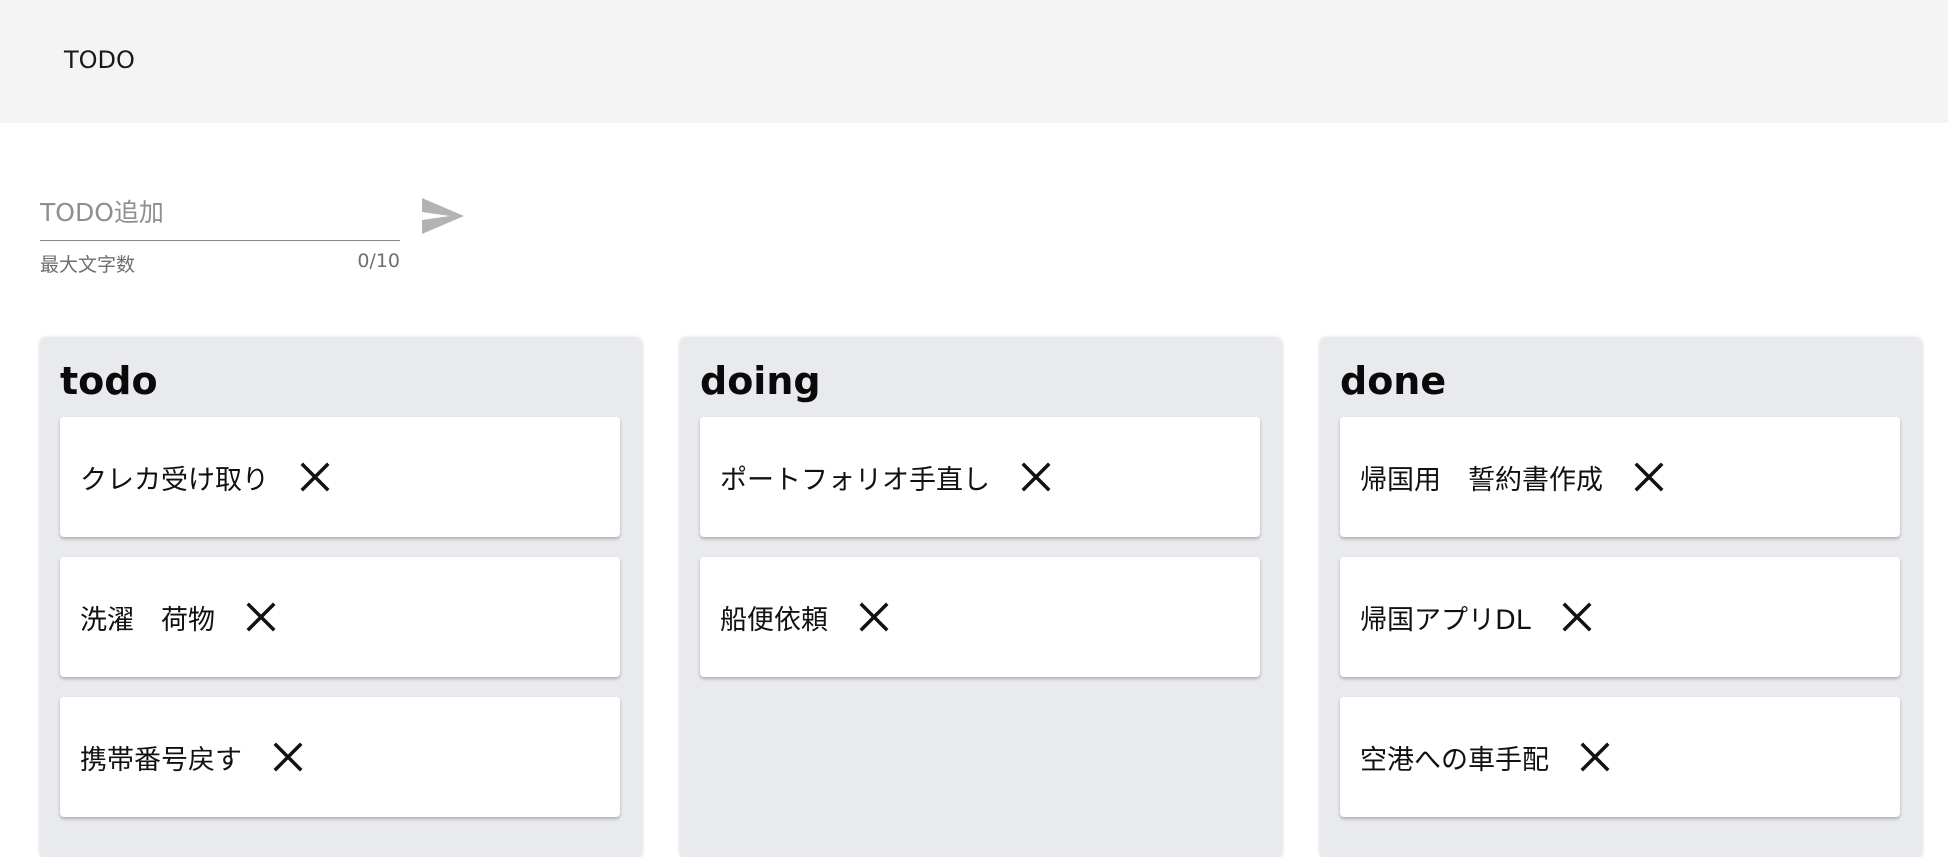  Describe the element at coordinates (161, 760) in the screenshot. I see `card-label: 携帯番号戻す` at that location.